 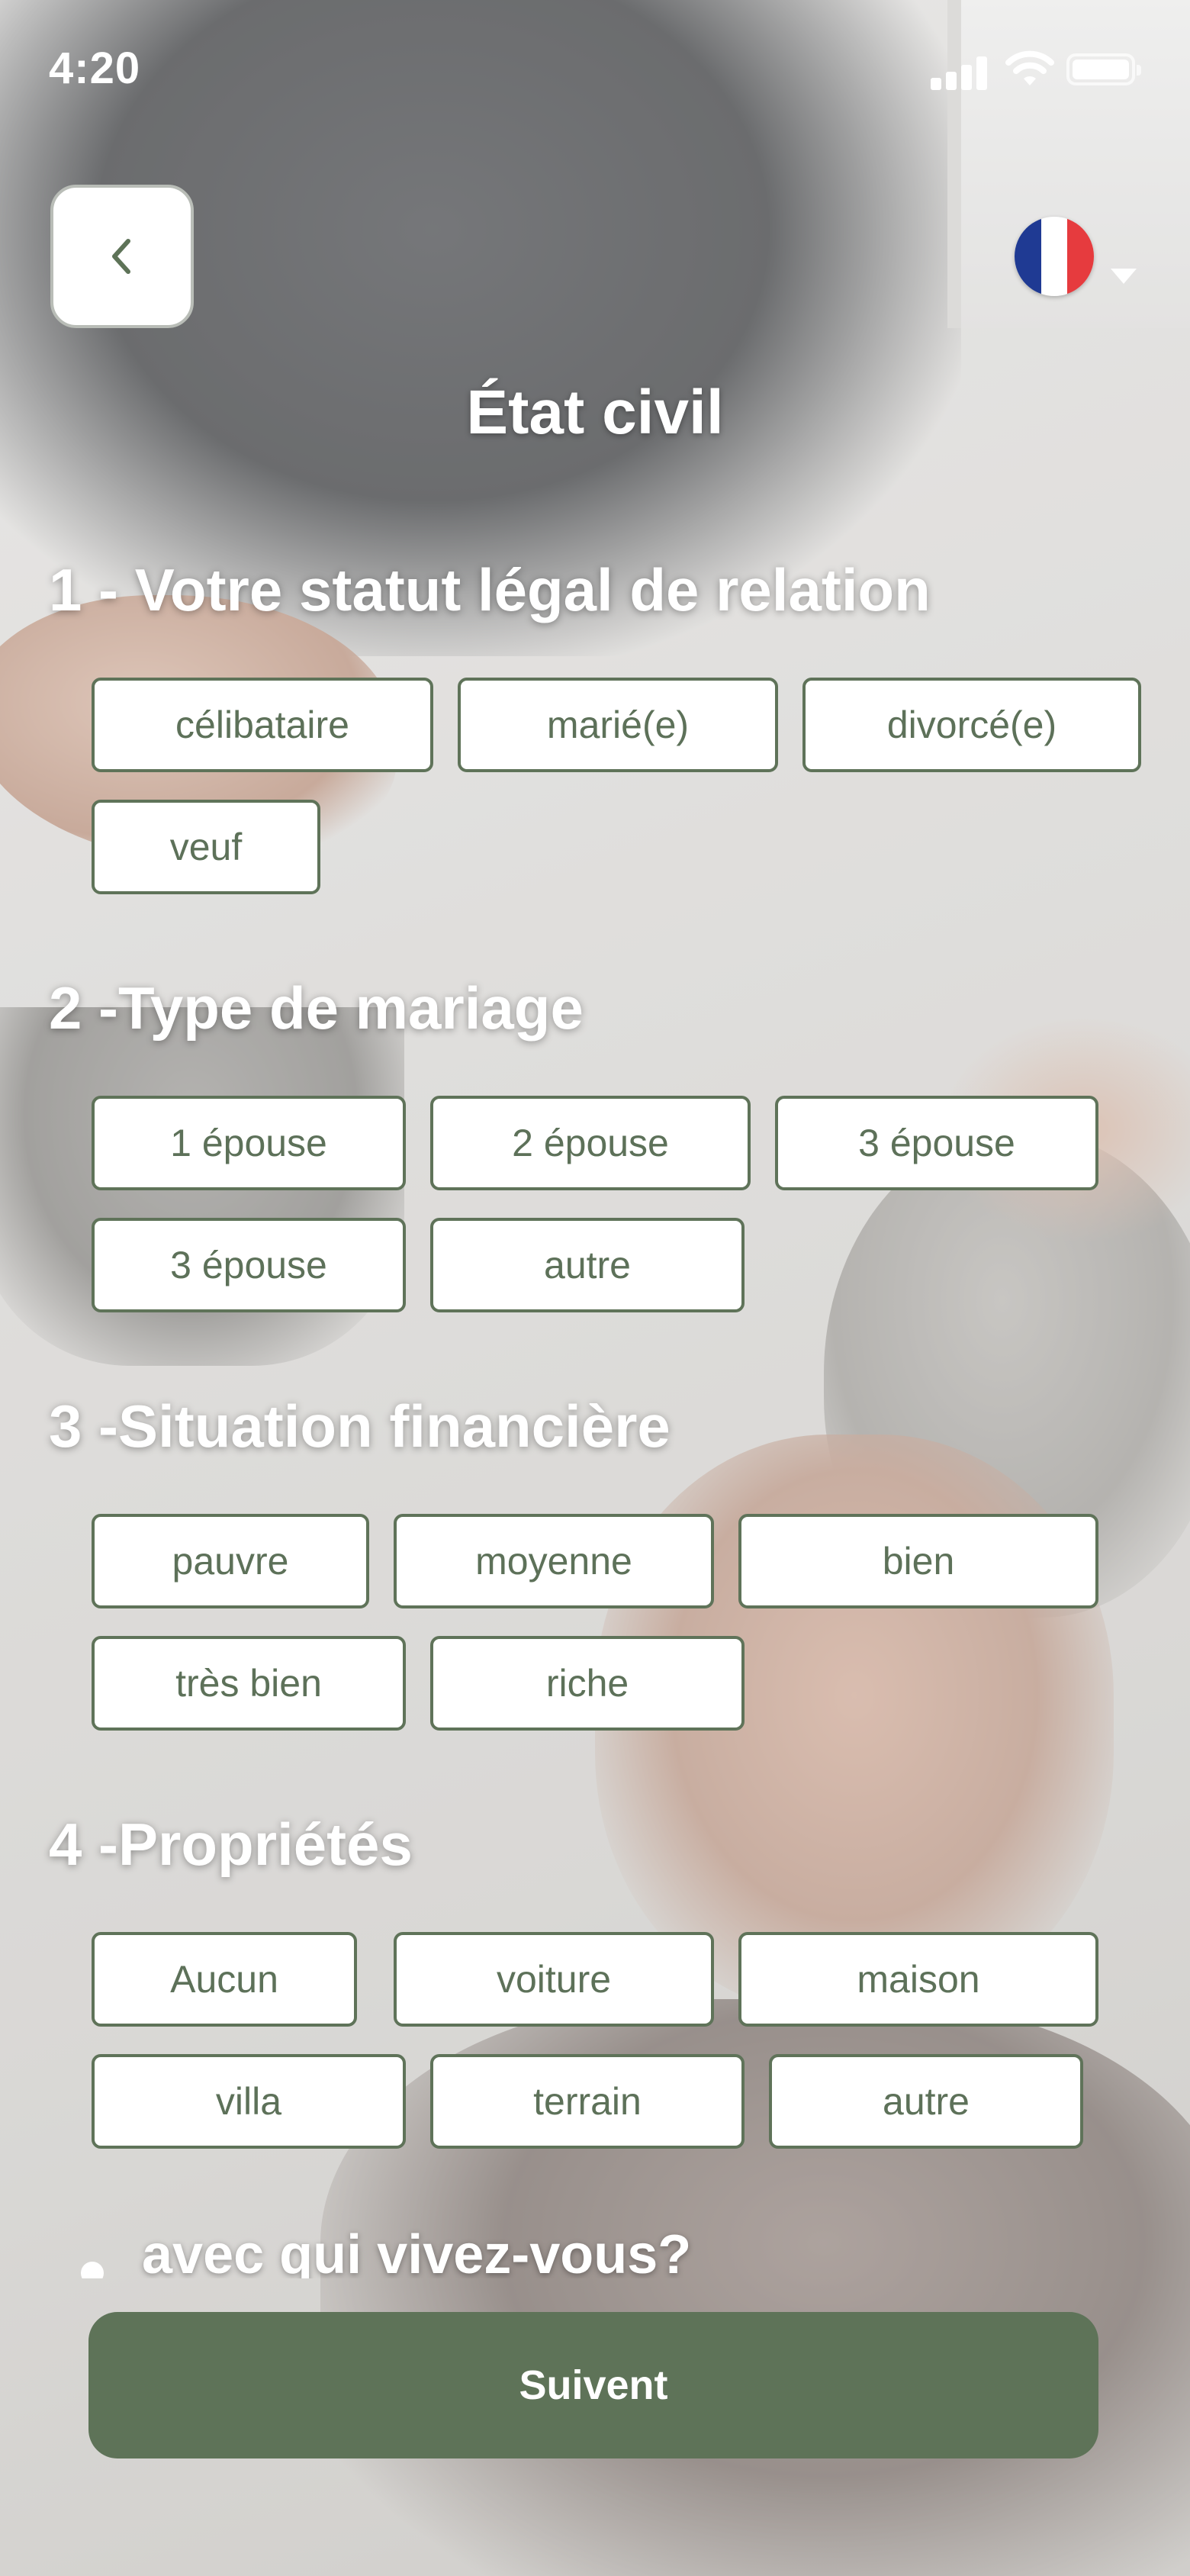 I want to click on page-title: État civil, so click(x=595, y=412).